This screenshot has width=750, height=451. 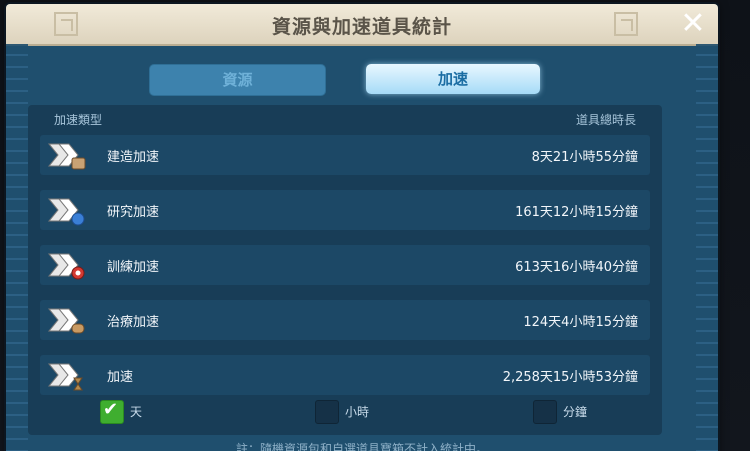 I want to click on speedup-label: 建造加速, so click(x=133, y=157).